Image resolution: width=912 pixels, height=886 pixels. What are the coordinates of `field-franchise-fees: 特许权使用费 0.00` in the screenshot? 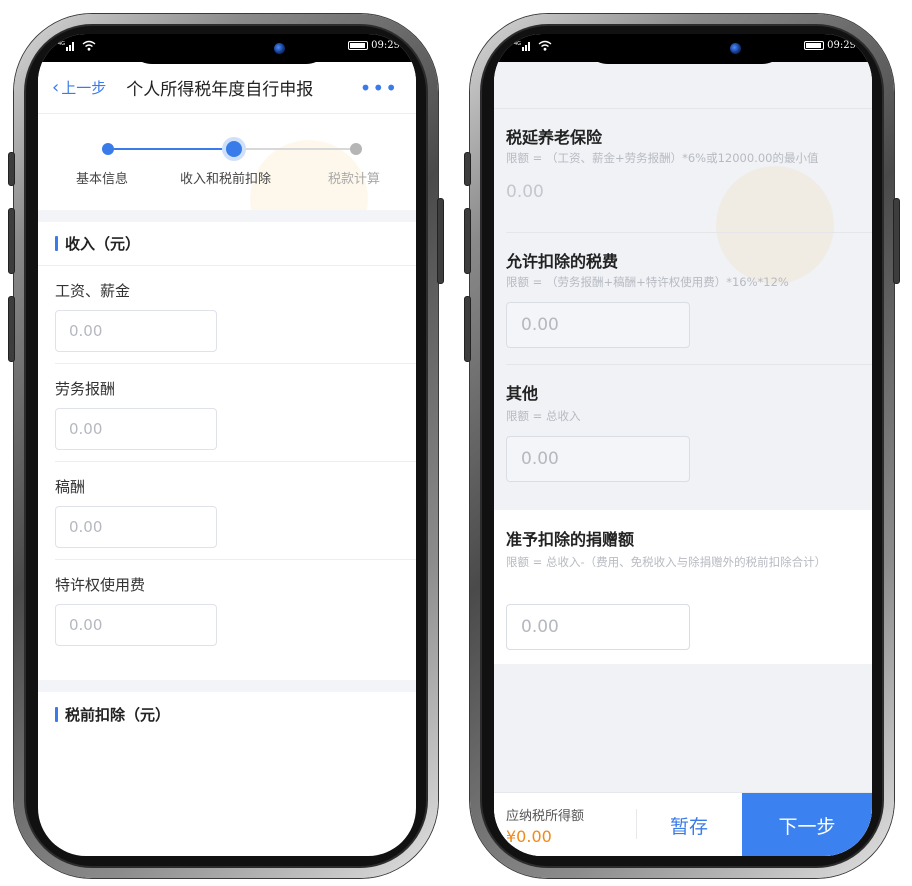 It's located at (227, 613).